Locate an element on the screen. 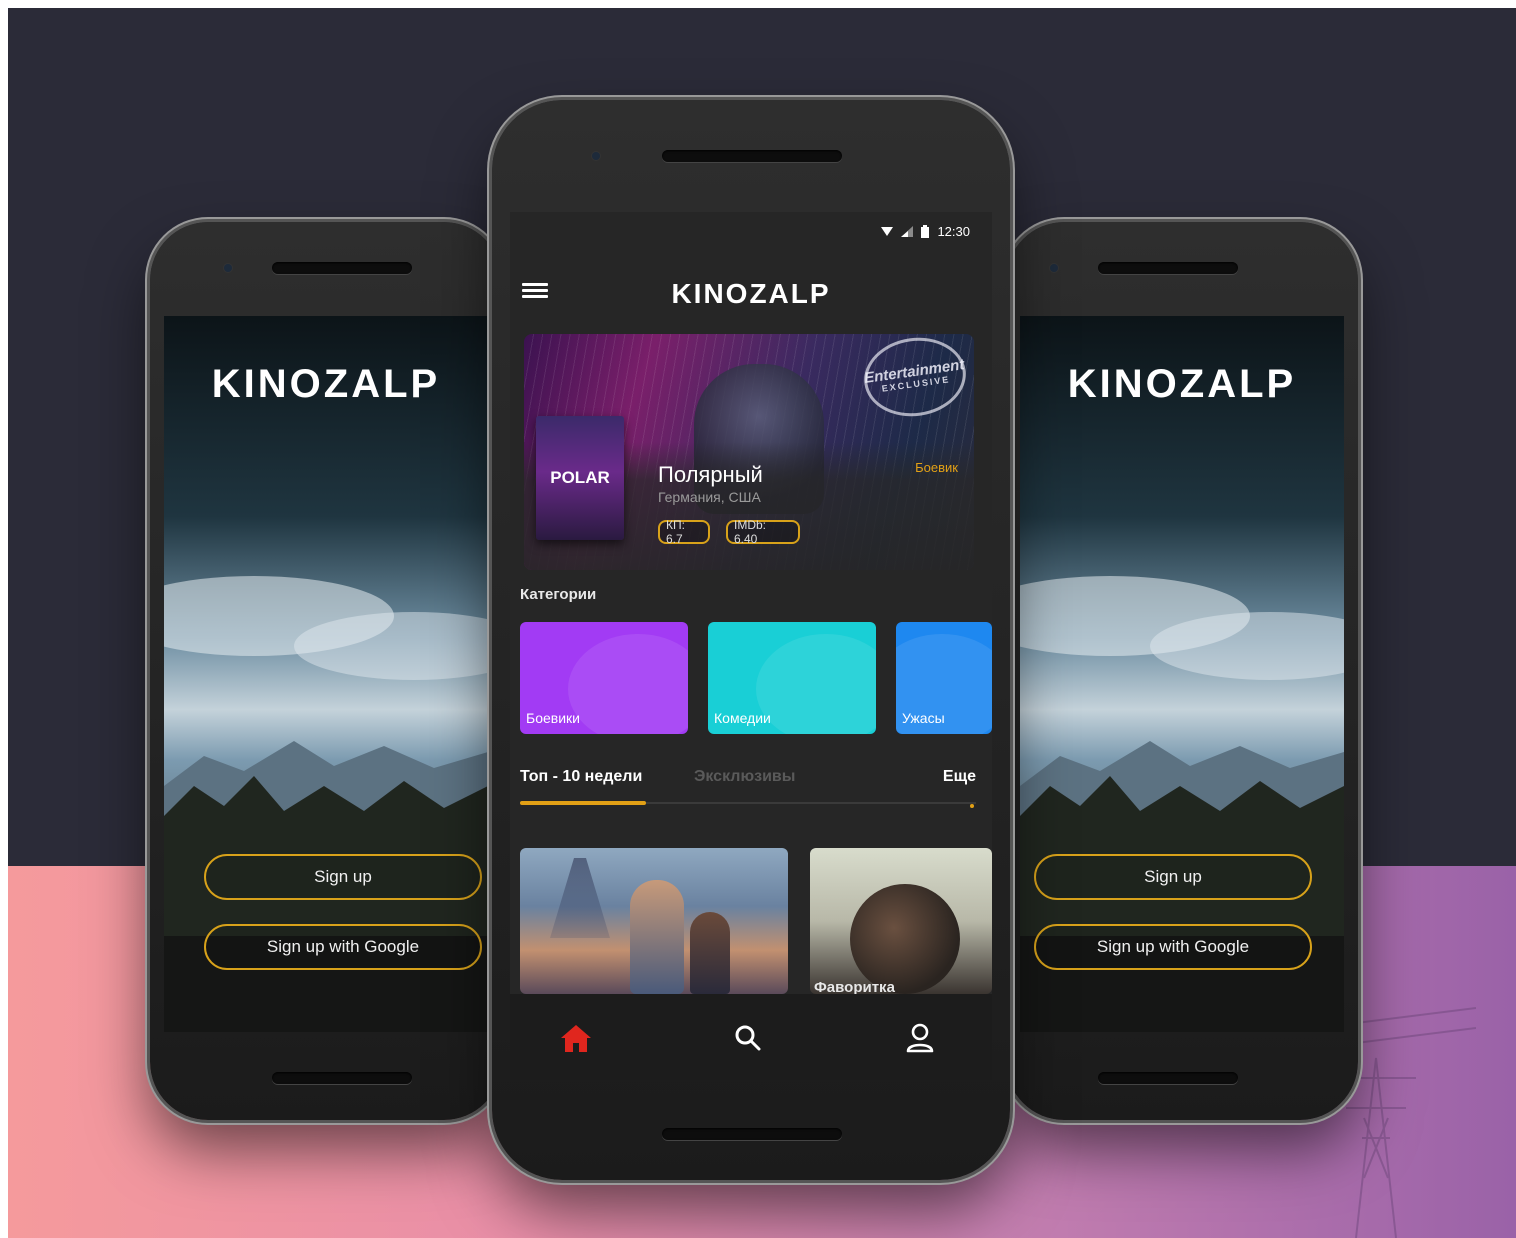 This screenshot has width=1516, height=1238. home-icon is located at coordinates (576, 1038).